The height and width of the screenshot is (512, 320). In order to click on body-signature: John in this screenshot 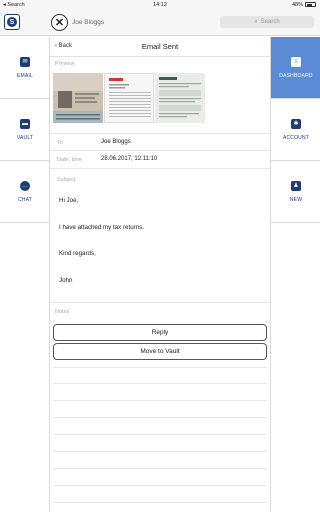, I will do `click(66, 280)`.